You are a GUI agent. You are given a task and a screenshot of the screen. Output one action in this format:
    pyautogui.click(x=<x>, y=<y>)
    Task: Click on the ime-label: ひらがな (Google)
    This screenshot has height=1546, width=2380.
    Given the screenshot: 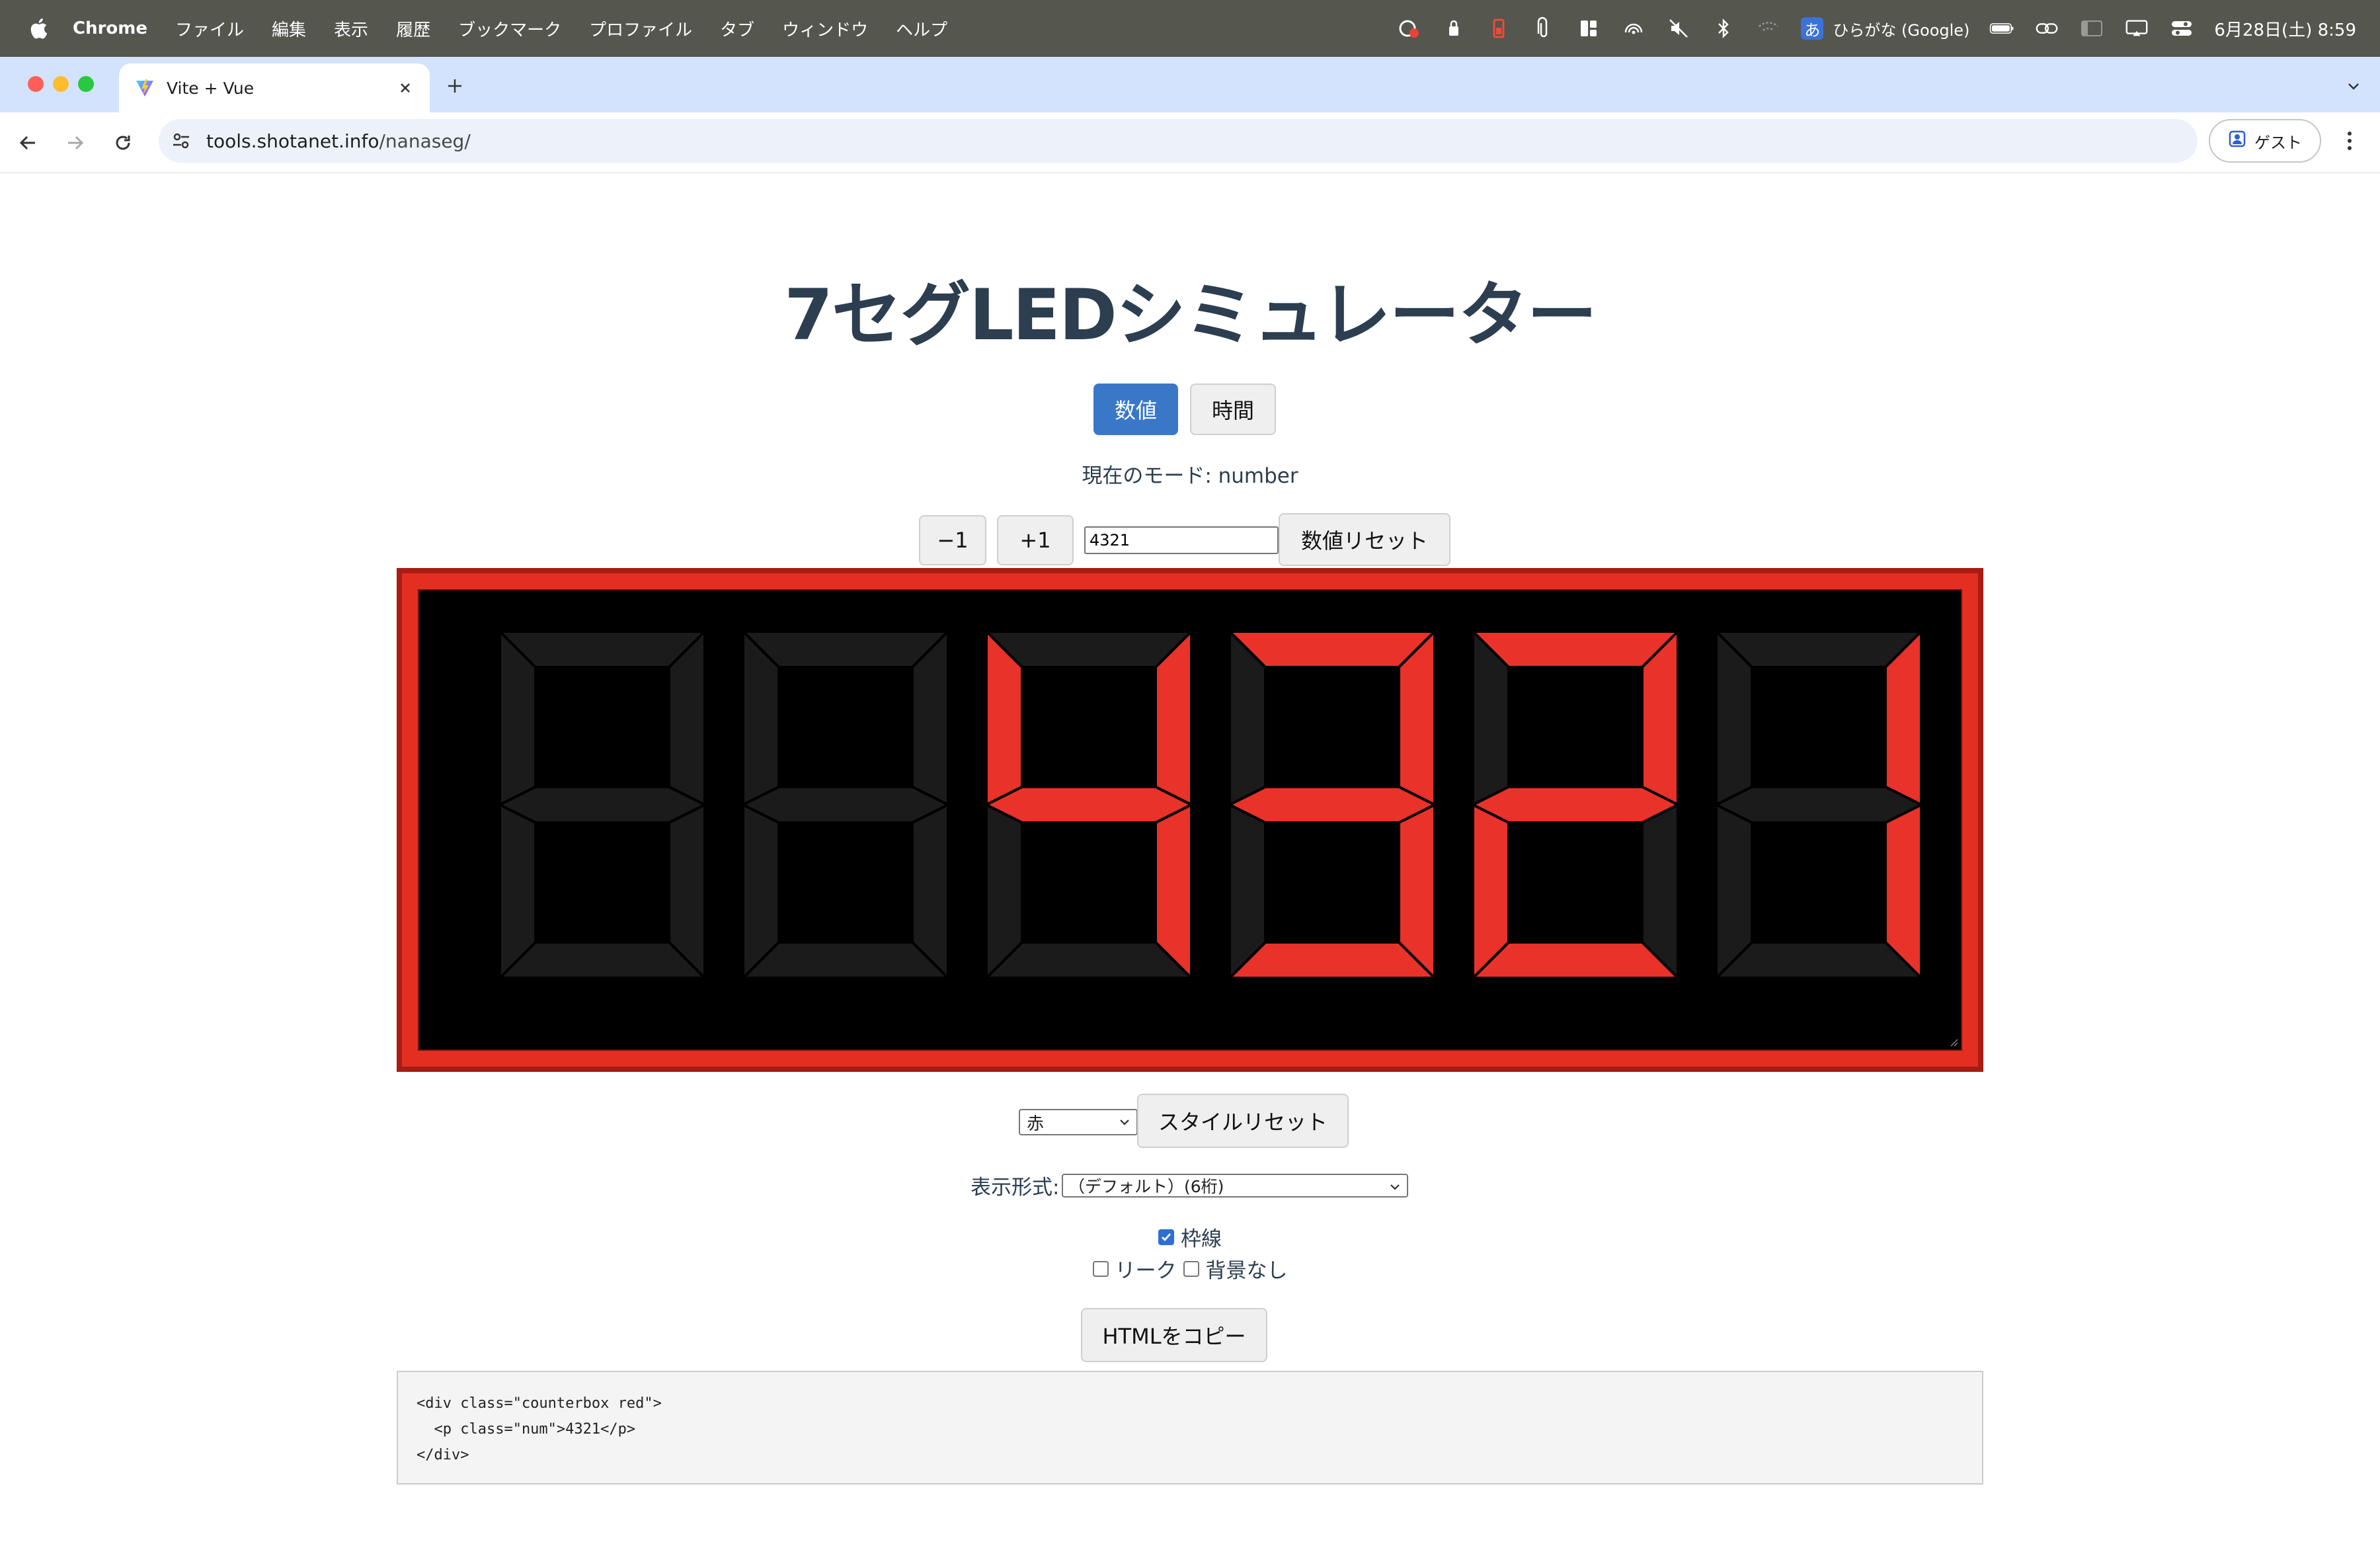 What is the action you would take?
    pyautogui.click(x=1901, y=30)
    